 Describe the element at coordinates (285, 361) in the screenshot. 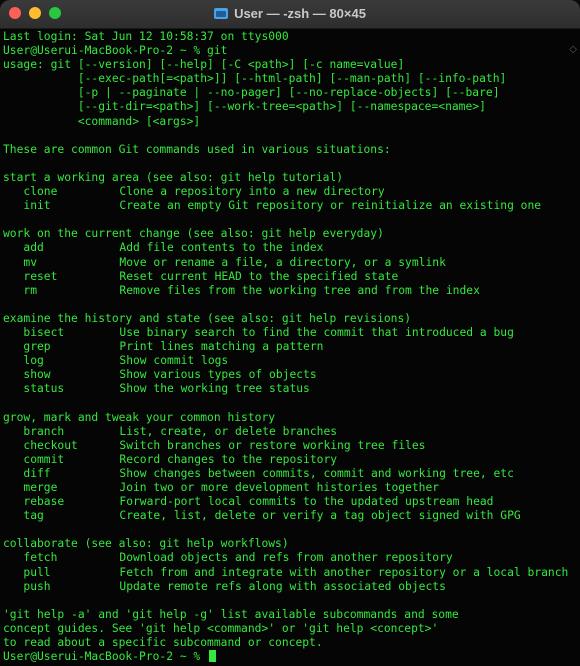

I see `command-row: log Show commit logs` at that location.